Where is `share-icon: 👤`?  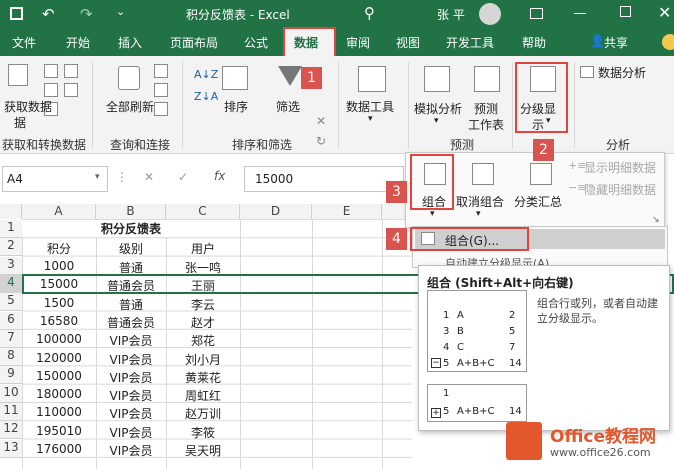
share-icon: 👤 is located at coordinates (597, 41).